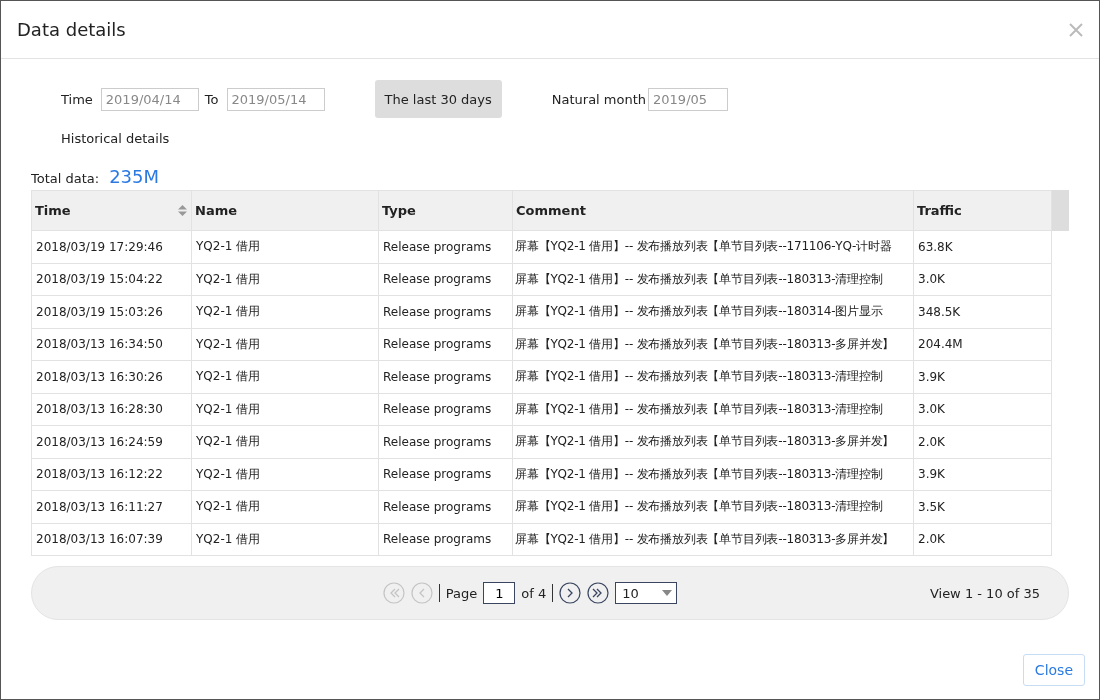 This screenshot has height=700, width=1100. What do you see at coordinates (570, 593) in the screenshot?
I see `chevron-button` at bounding box center [570, 593].